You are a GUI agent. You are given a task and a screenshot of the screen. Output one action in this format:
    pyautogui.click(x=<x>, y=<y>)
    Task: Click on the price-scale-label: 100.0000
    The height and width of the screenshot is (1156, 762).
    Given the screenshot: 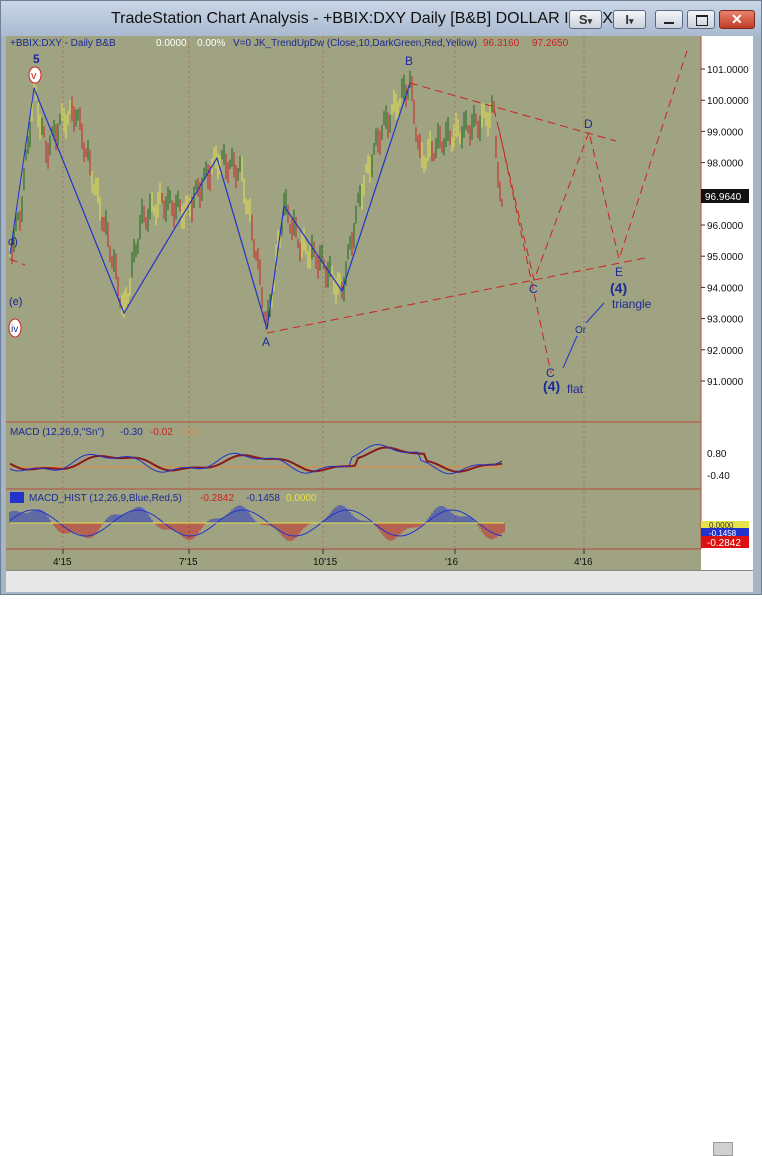 What is the action you would take?
    pyautogui.click(x=728, y=101)
    